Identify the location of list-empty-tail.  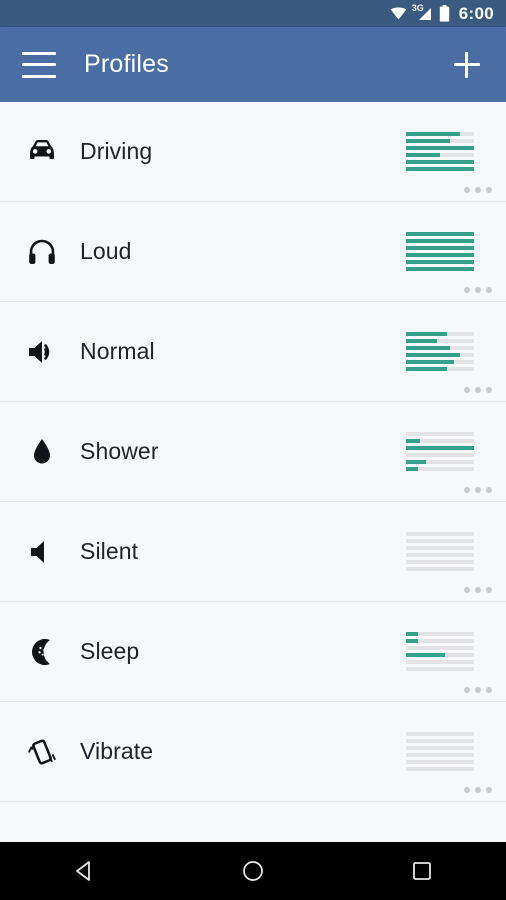
(253, 822).